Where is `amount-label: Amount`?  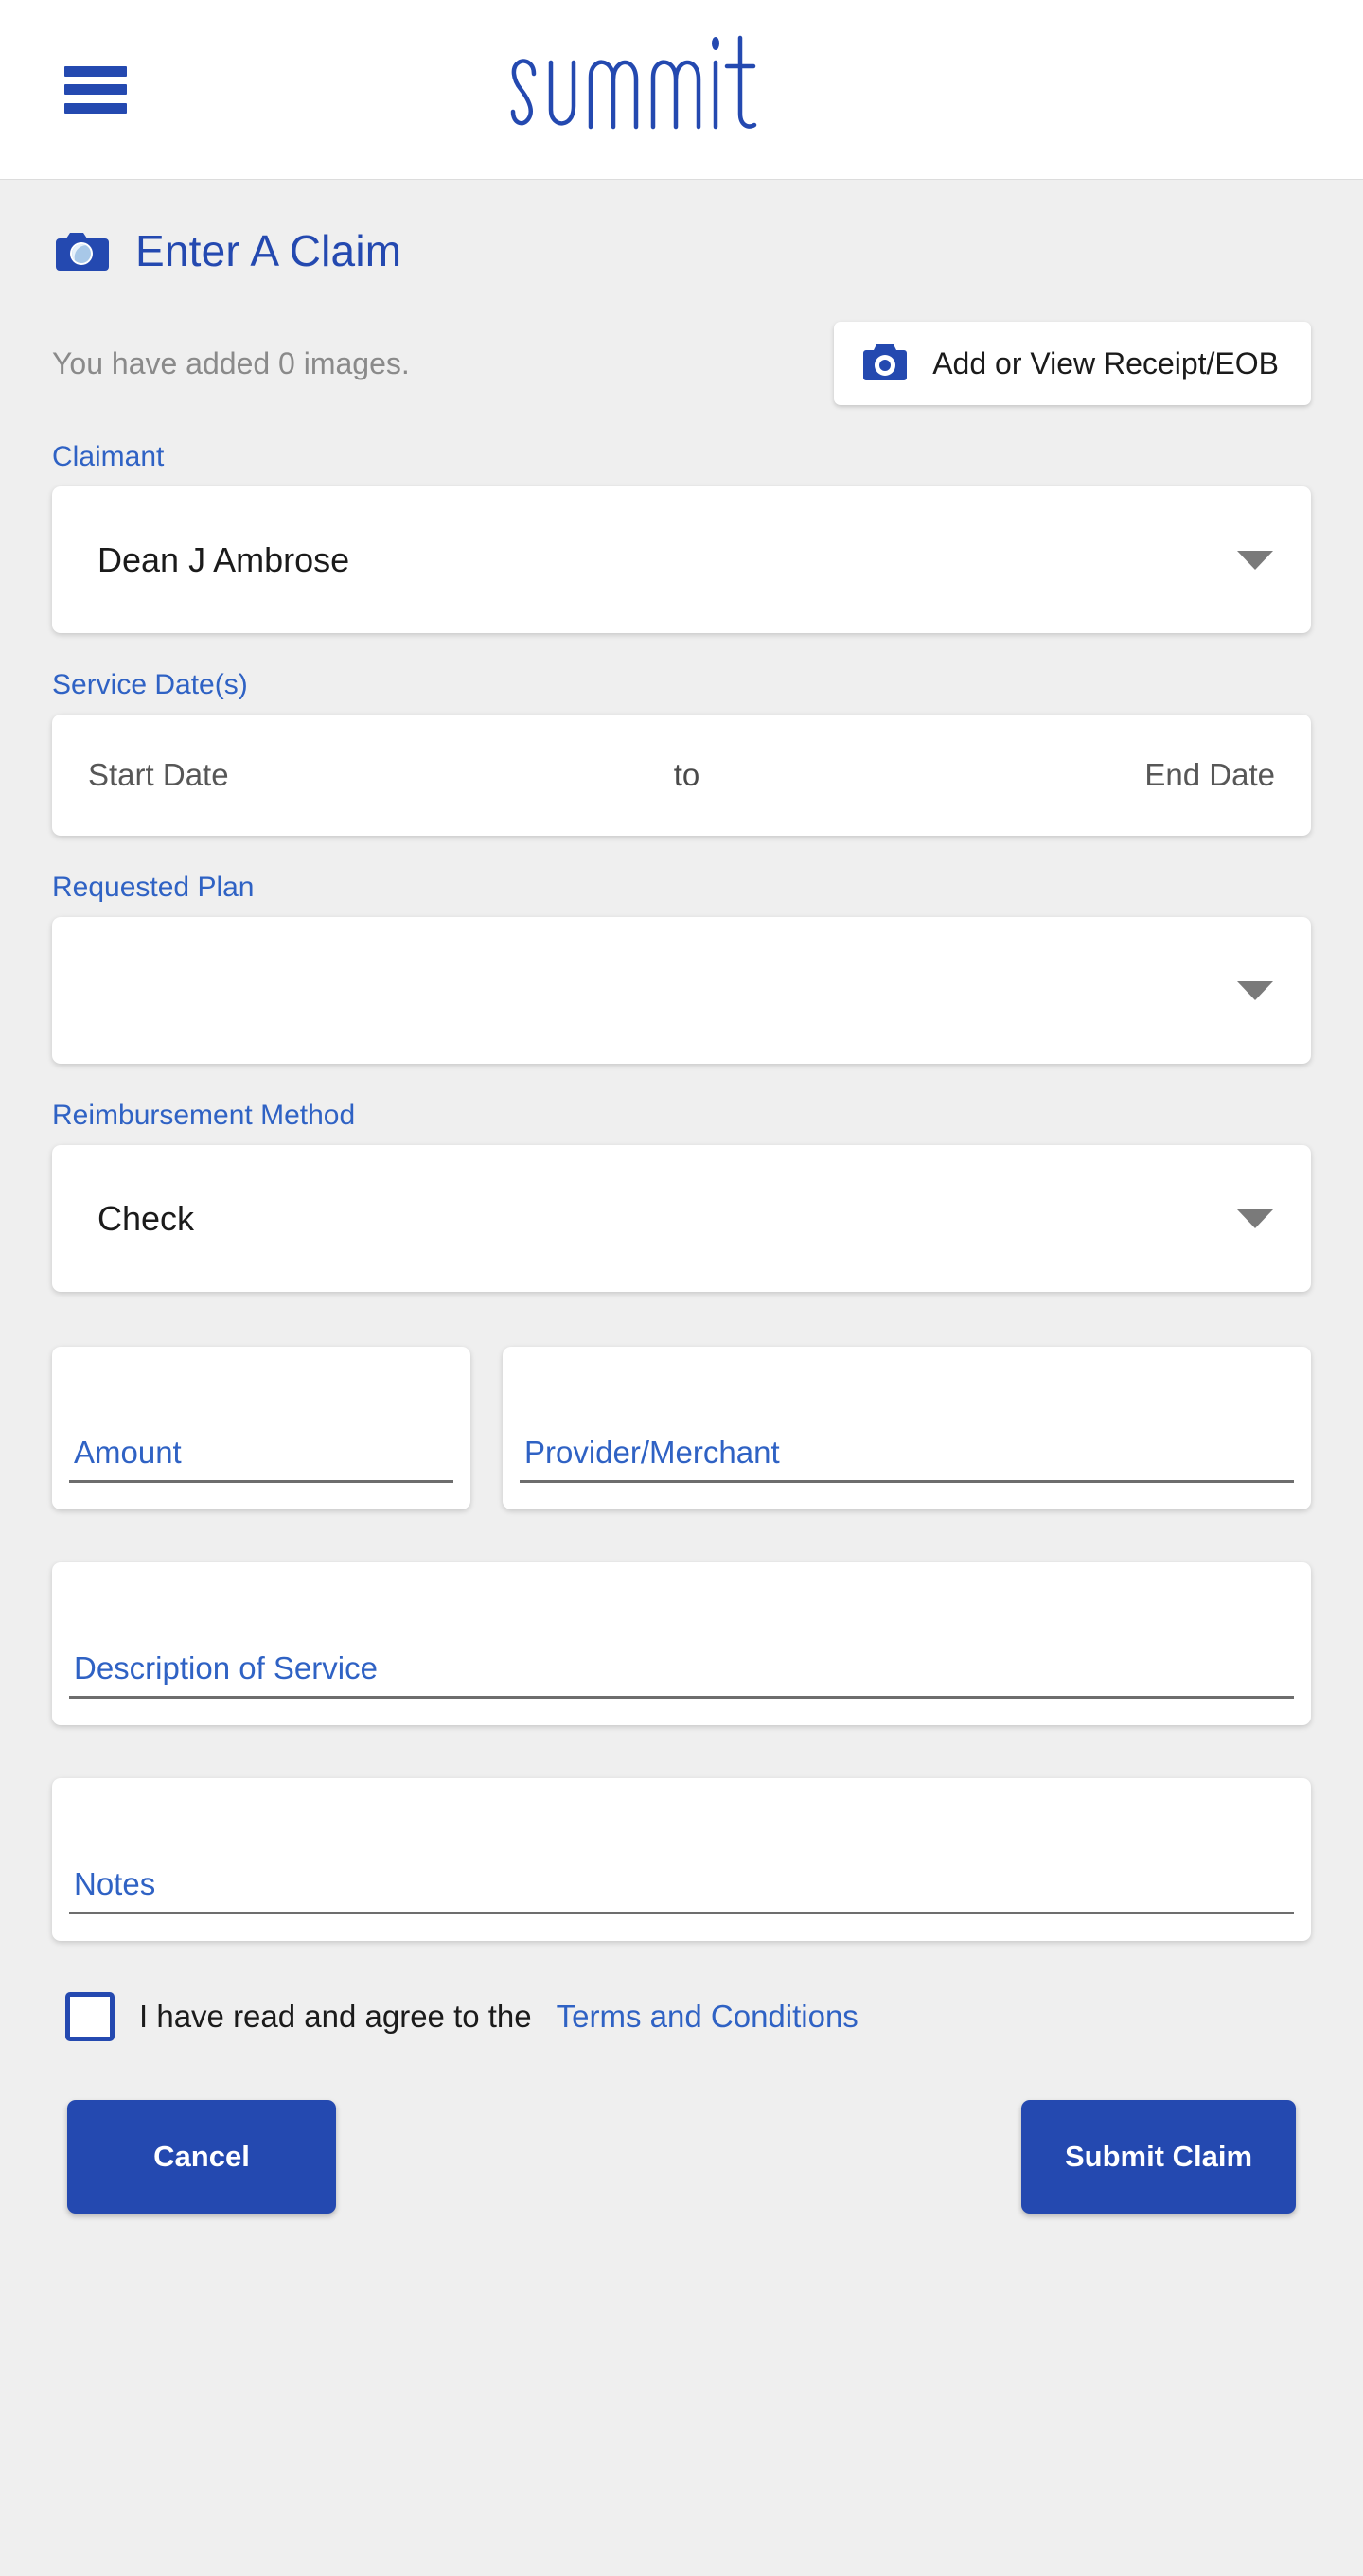
amount-label: Amount is located at coordinates (128, 1452).